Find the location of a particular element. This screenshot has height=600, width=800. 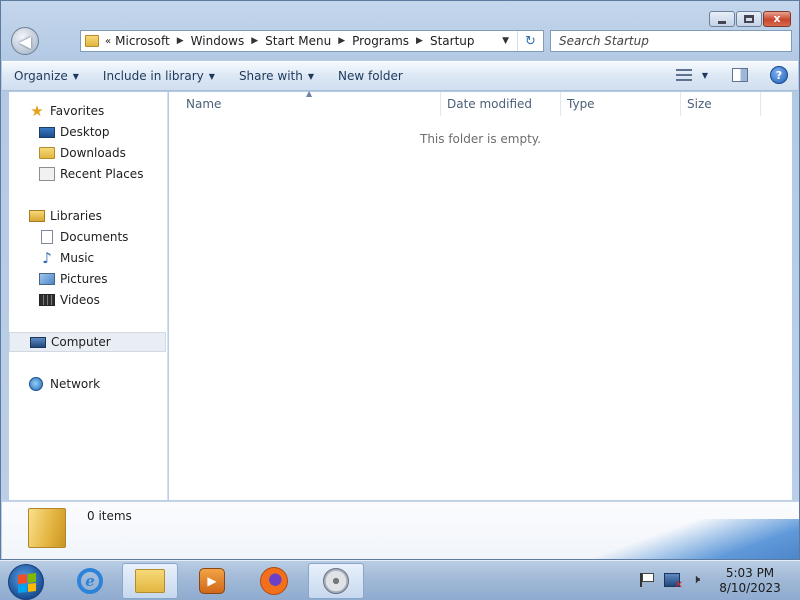

taskbar-windows-explorer is located at coordinates (150, 581).